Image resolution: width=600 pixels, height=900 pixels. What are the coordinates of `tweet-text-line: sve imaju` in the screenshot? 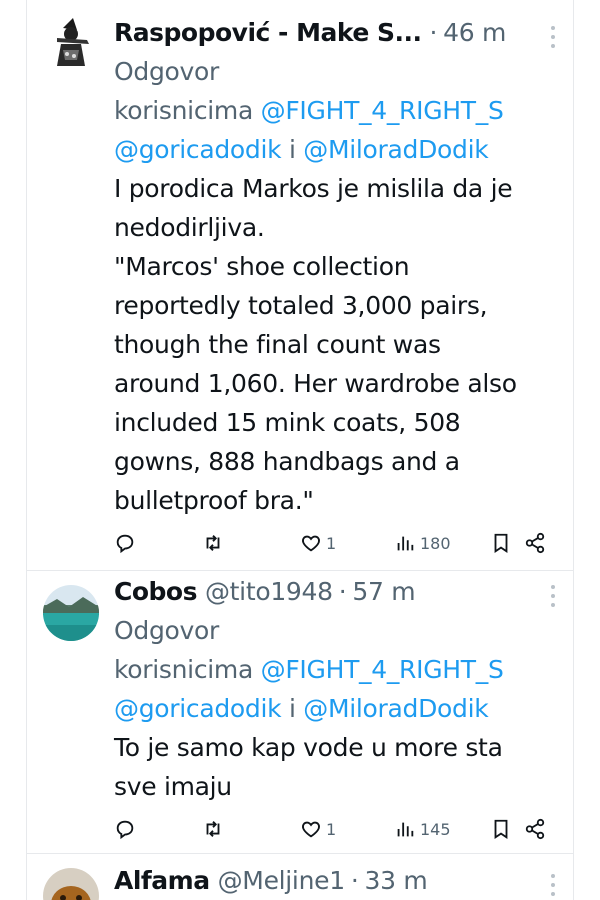 It's located at (173, 786).